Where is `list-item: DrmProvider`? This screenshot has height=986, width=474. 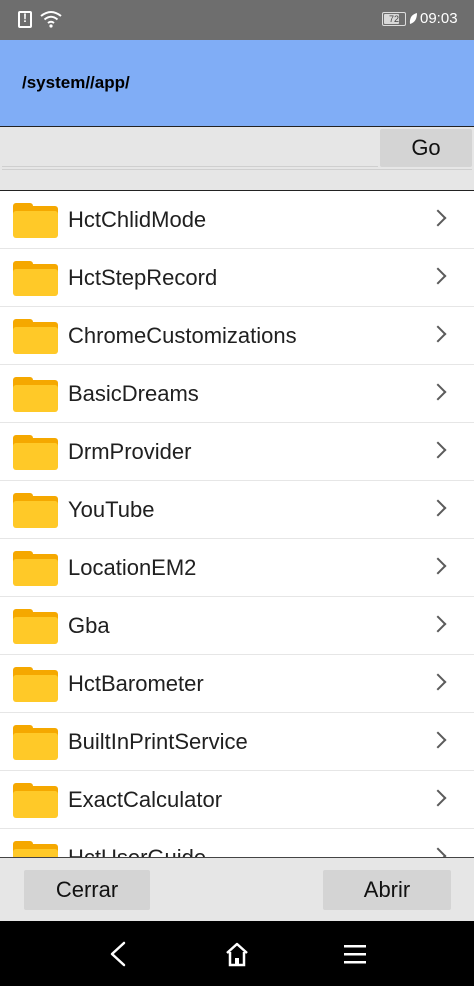
list-item: DrmProvider is located at coordinates (237, 452).